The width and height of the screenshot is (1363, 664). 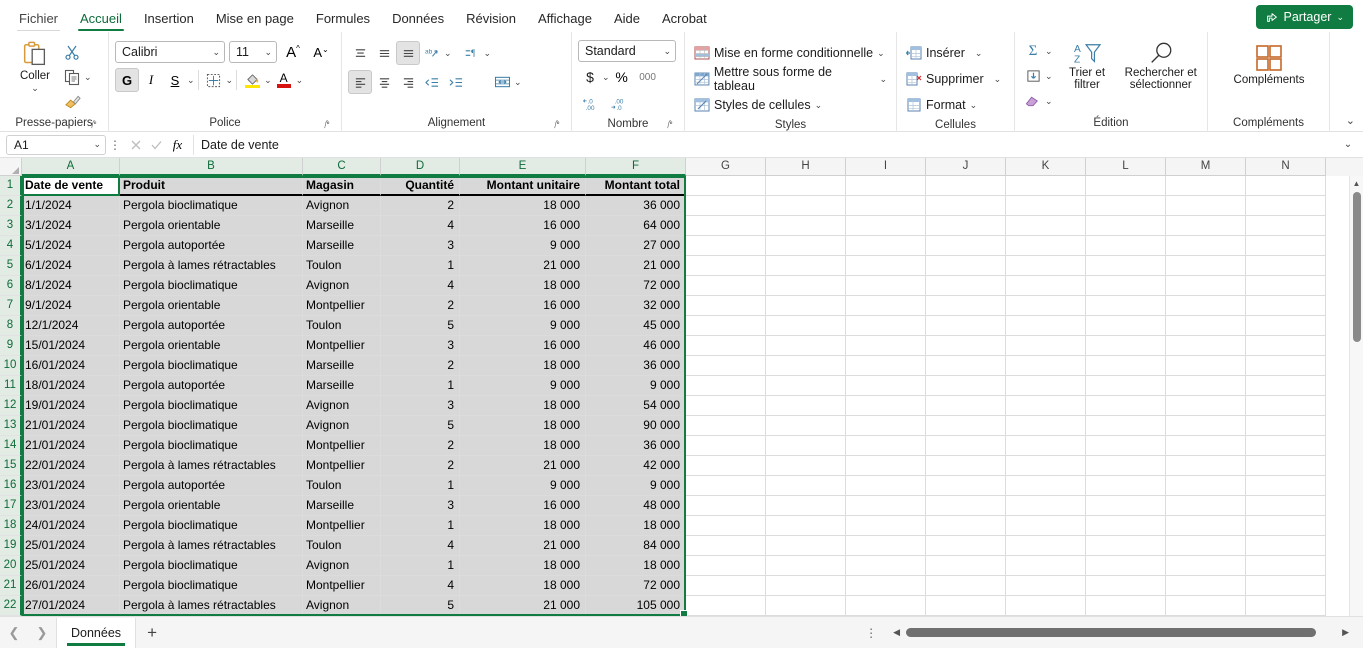 I want to click on cell-B21: Pergola bioclimatique, so click(x=211, y=586).